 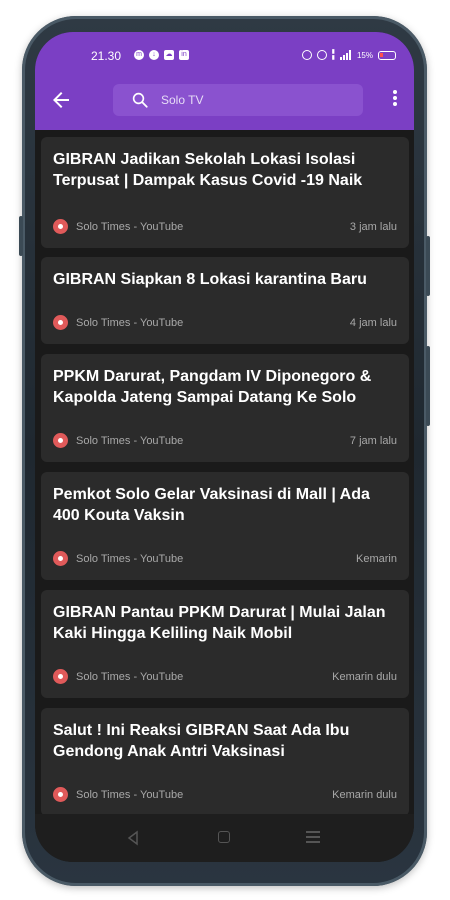 What do you see at coordinates (154, 55) in the screenshot?
I see `download-icon: ↓` at bounding box center [154, 55].